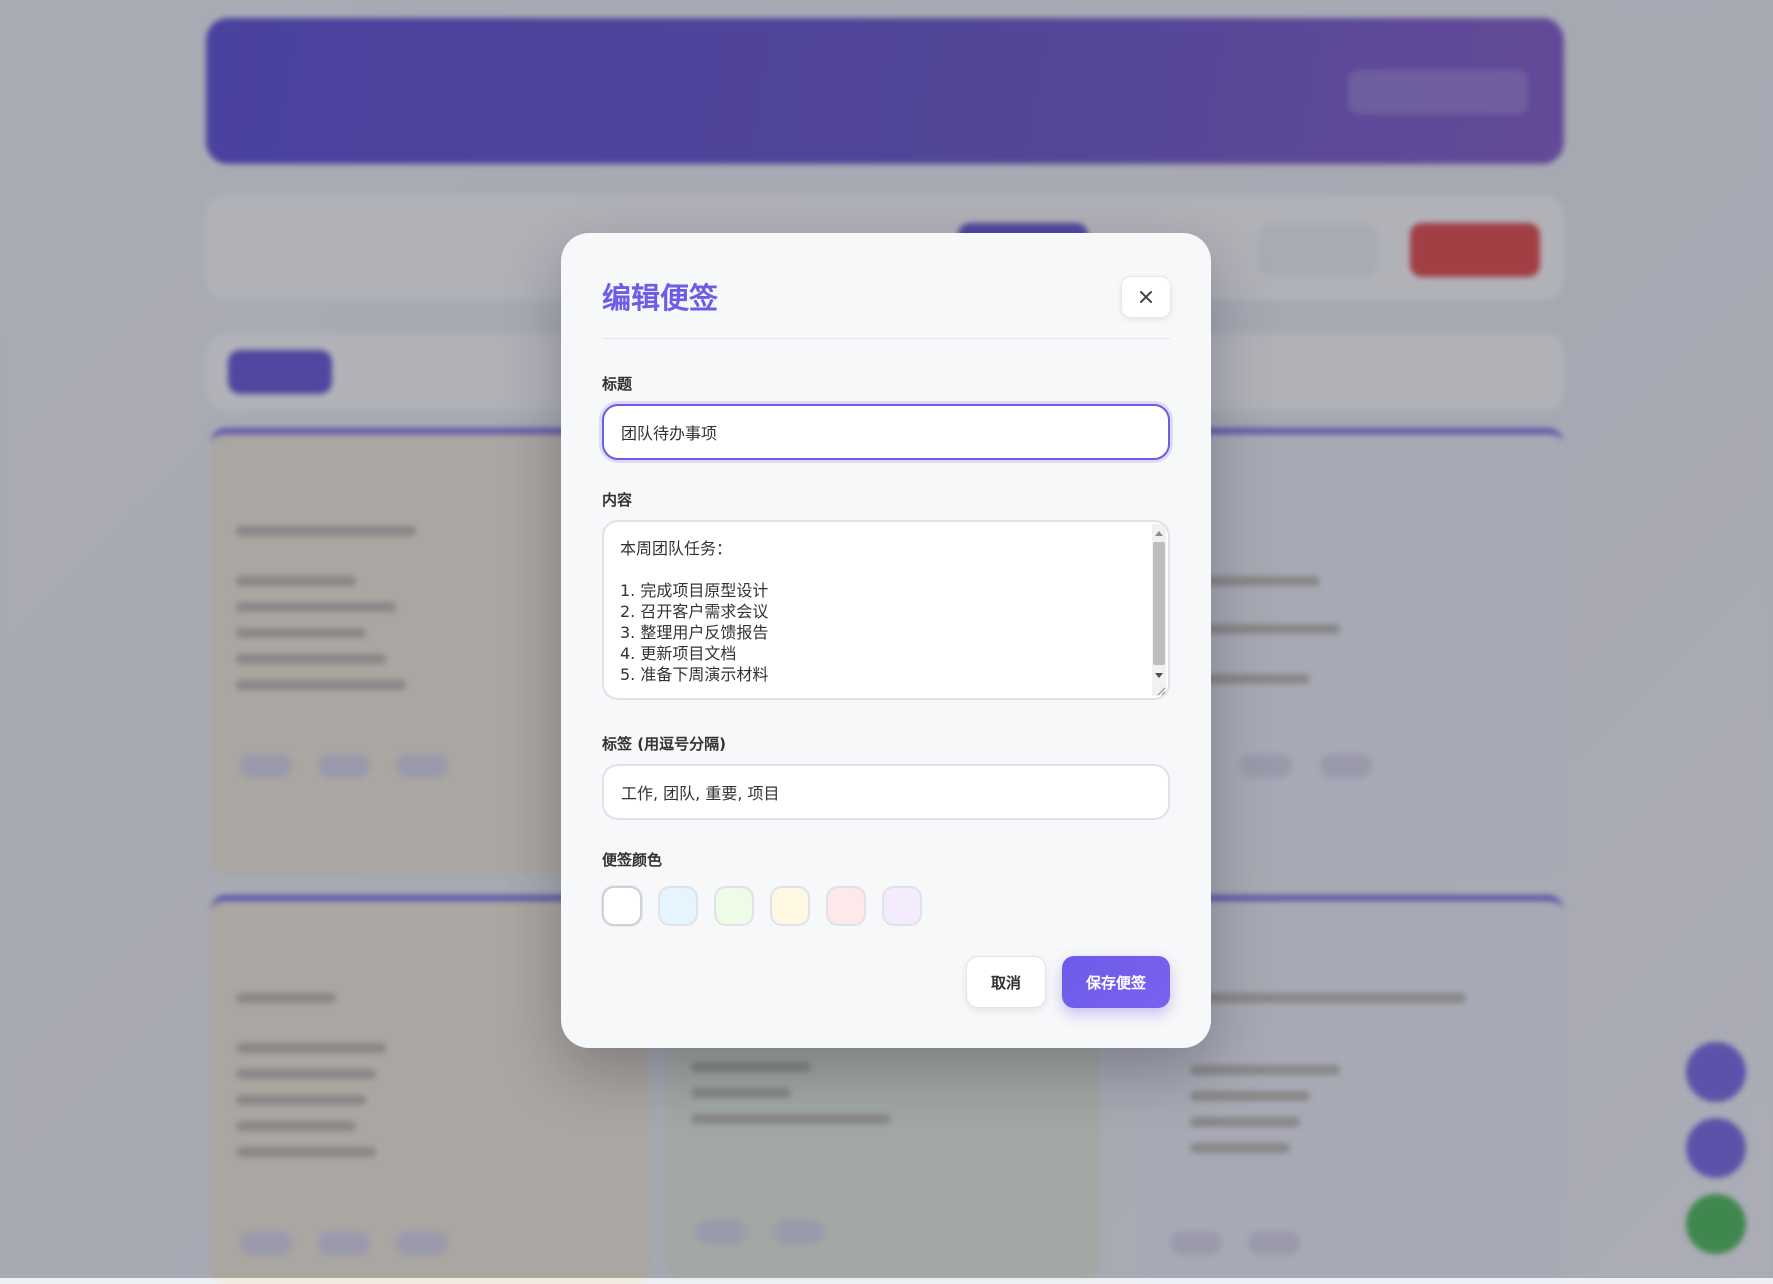  What do you see at coordinates (1116, 982) in the screenshot?
I see `save-note-button: 保存便签` at bounding box center [1116, 982].